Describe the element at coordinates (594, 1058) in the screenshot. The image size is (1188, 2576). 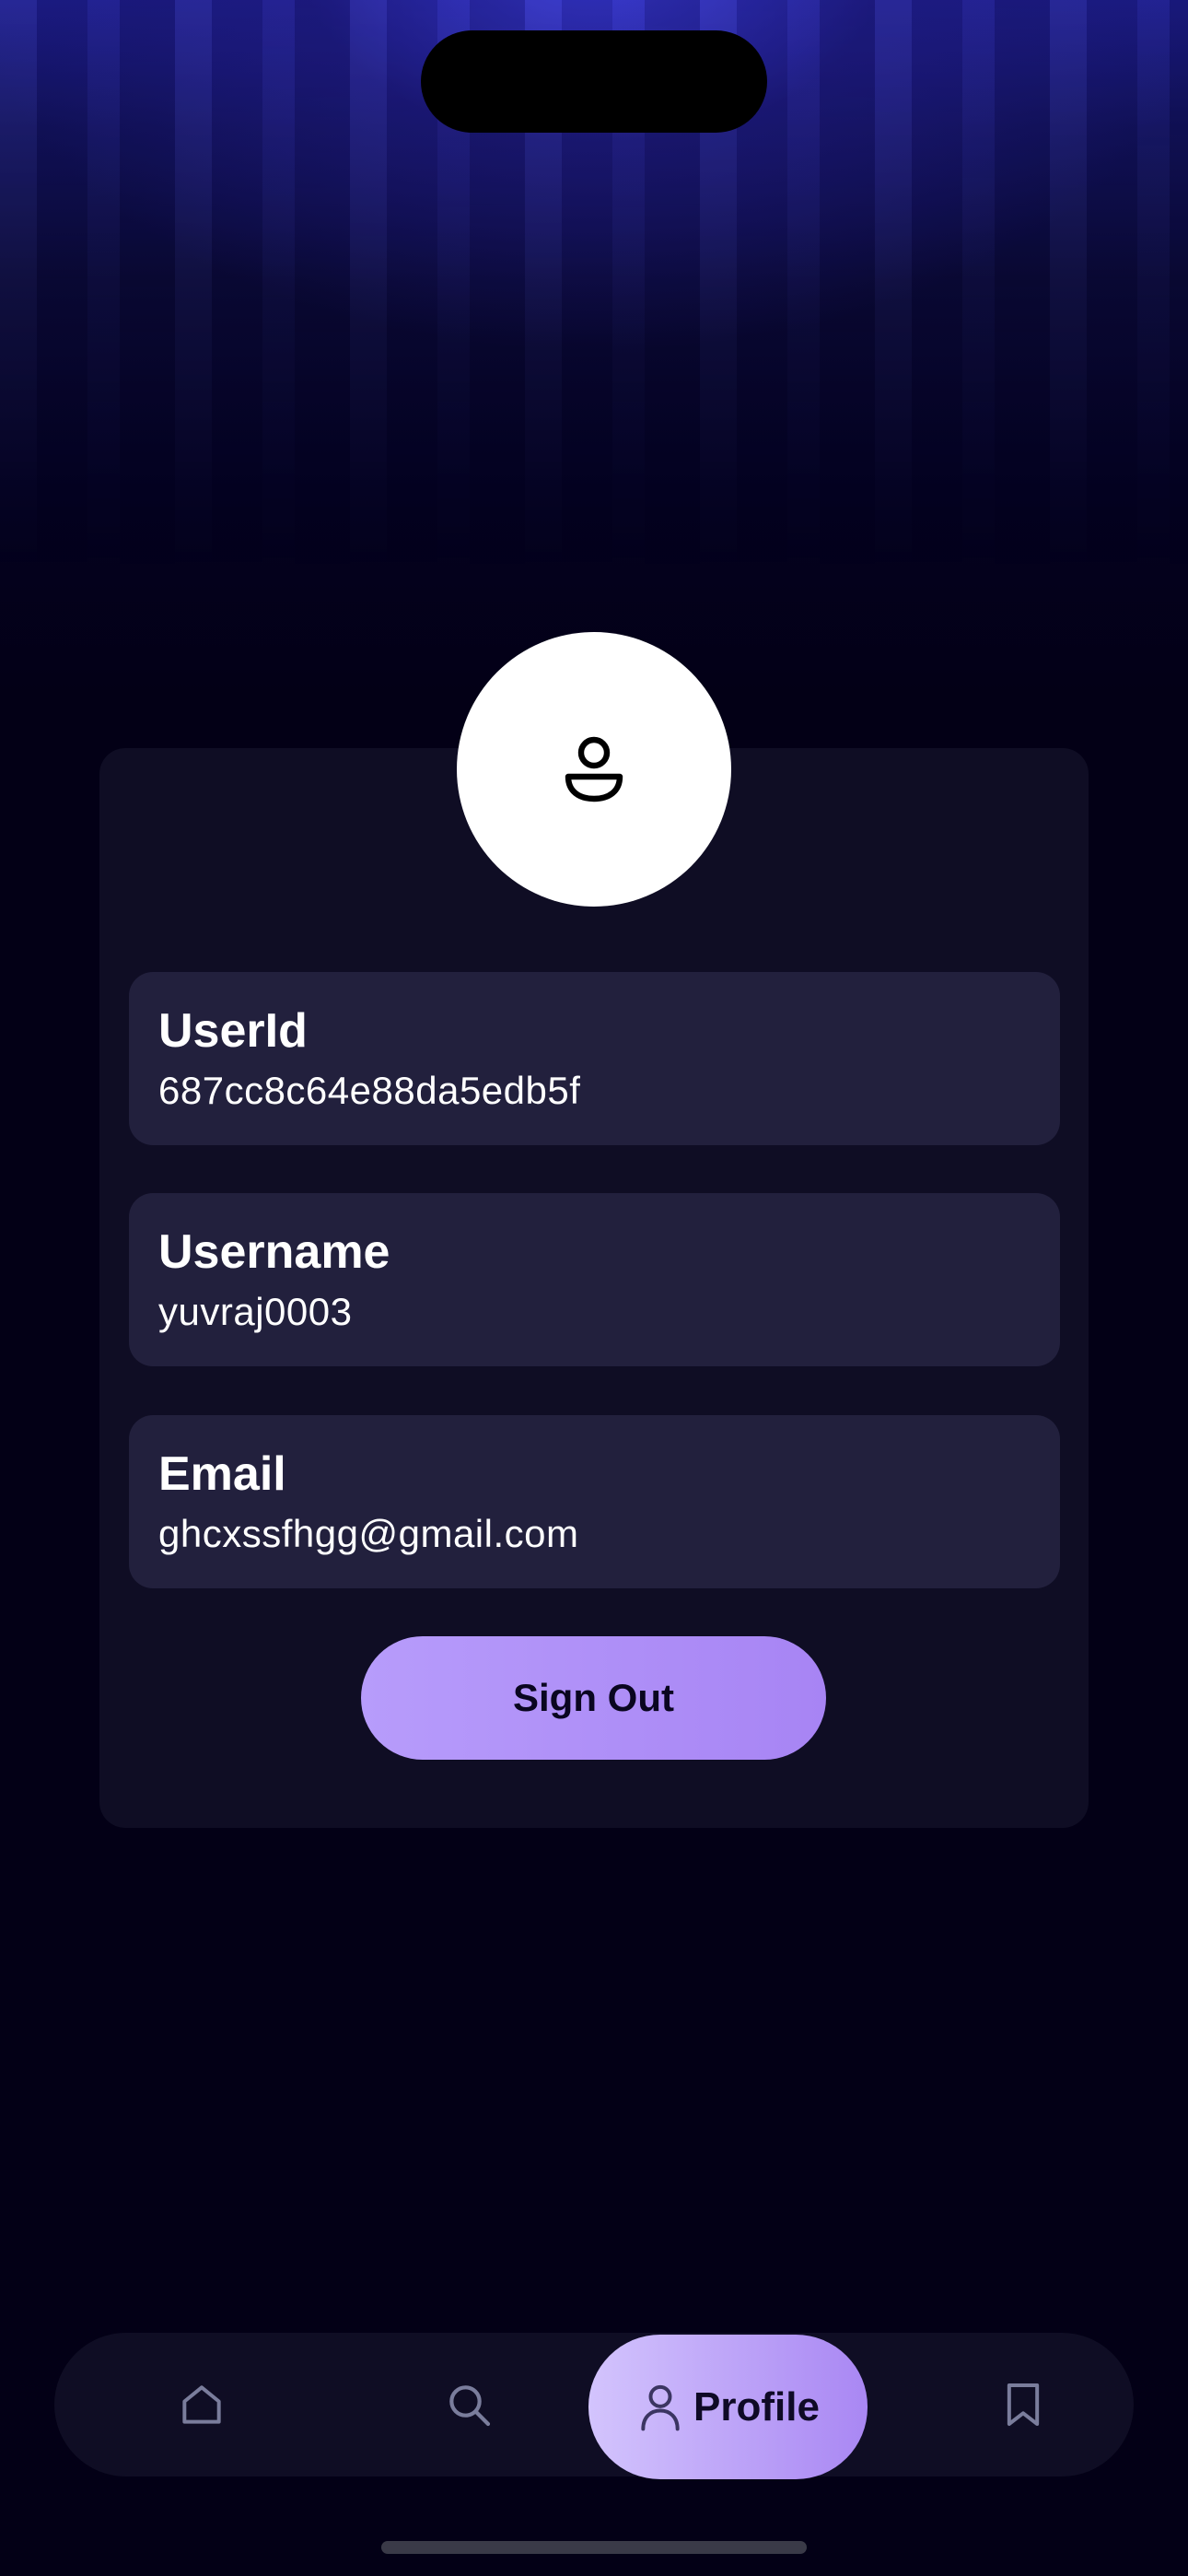
I see `userid-field: UserId 687cc8c64e88da5edb5f` at that location.